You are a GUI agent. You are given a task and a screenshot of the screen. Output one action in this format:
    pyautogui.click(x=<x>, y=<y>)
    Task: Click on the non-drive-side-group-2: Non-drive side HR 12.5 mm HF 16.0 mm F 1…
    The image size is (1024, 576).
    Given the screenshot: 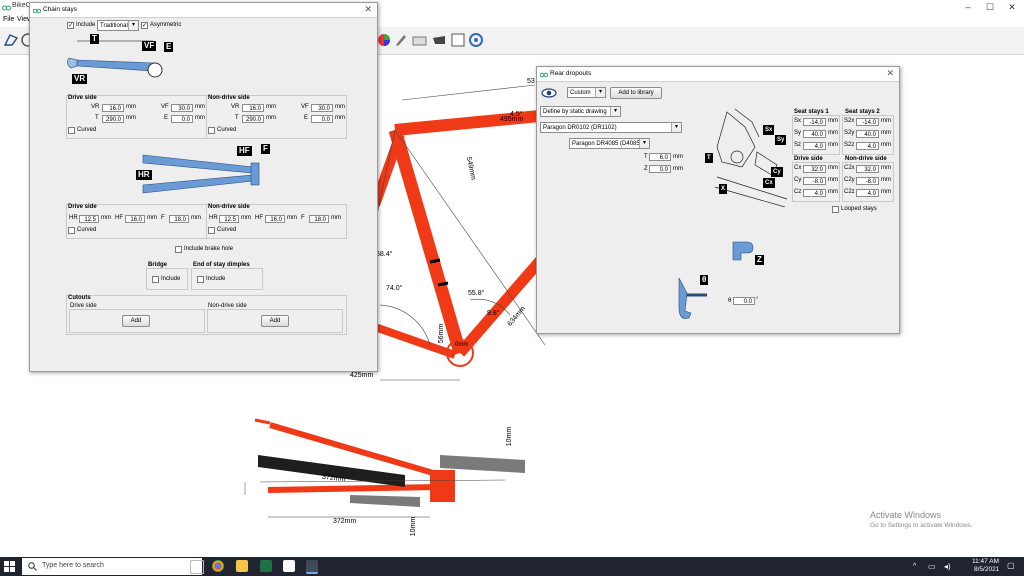 What is the action you would take?
    pyautogui.click(x=276, y=221)
    